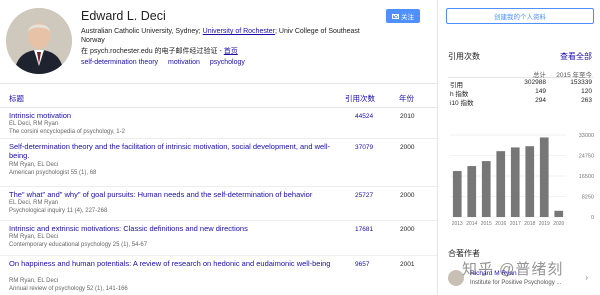  I want to click on homepage-link: 首页, so click(231, 51).